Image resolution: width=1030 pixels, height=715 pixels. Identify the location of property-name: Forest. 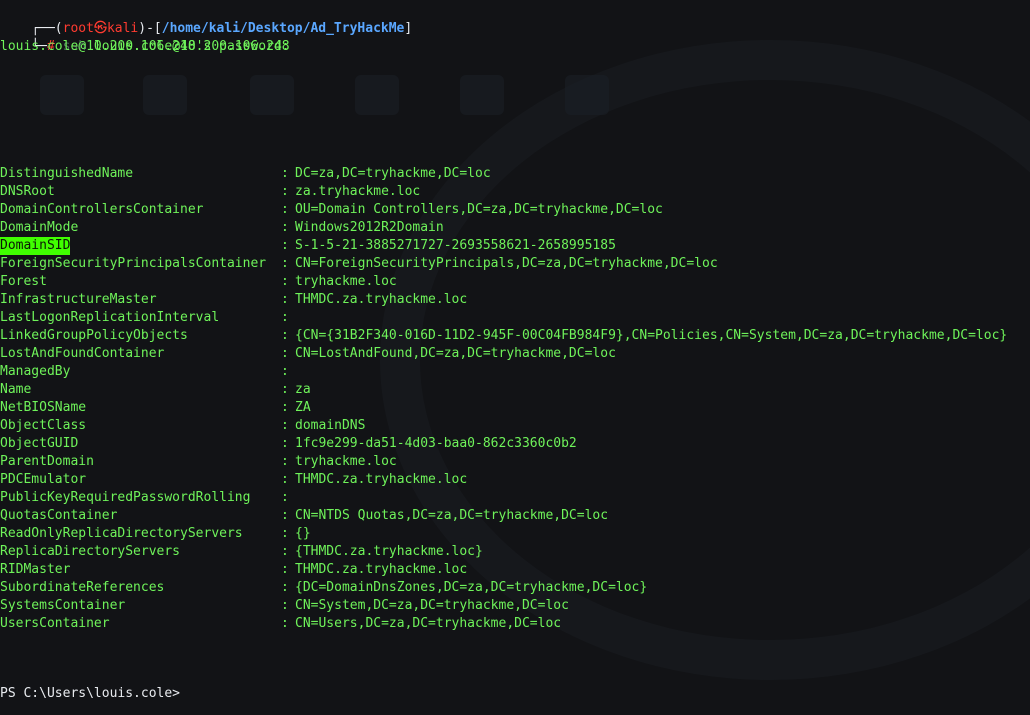
(23, 281).